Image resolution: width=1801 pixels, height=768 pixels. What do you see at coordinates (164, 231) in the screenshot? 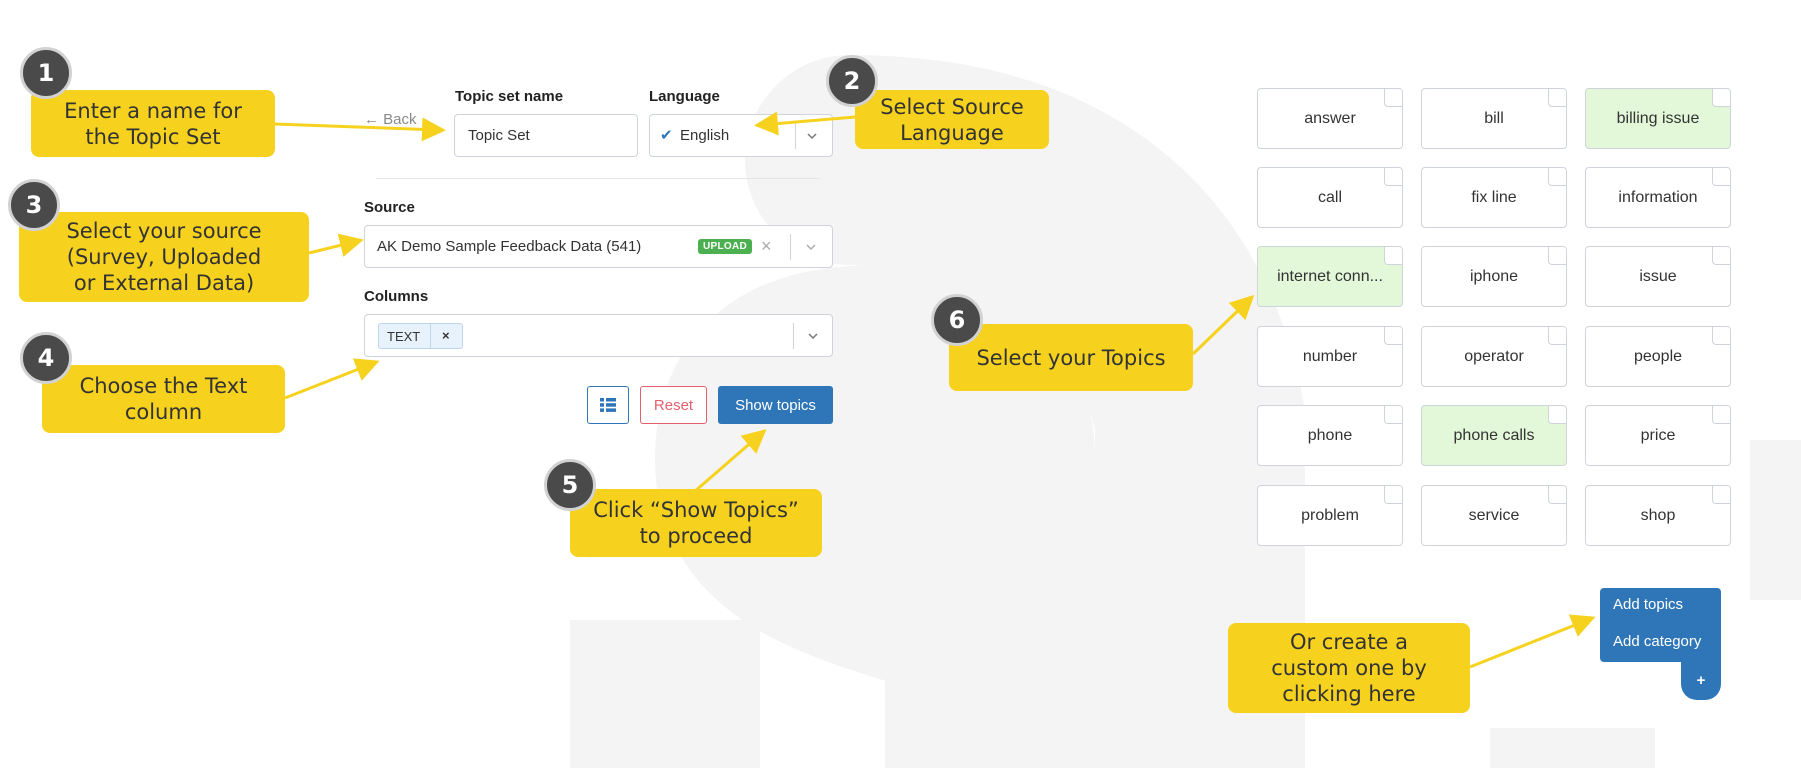
I see `callout-3-line-1: Select your source` at bounding box center [164, 231].